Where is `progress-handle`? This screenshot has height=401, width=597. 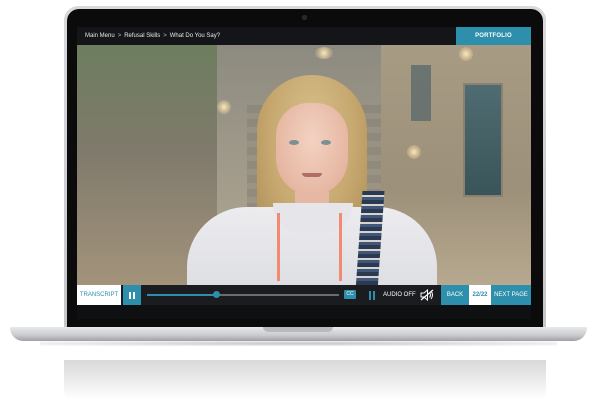
progress-handle is located at coordinates (217, 294).